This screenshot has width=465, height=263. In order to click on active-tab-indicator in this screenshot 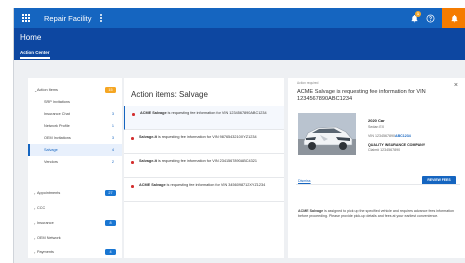, I will do `click(35, 58)`.